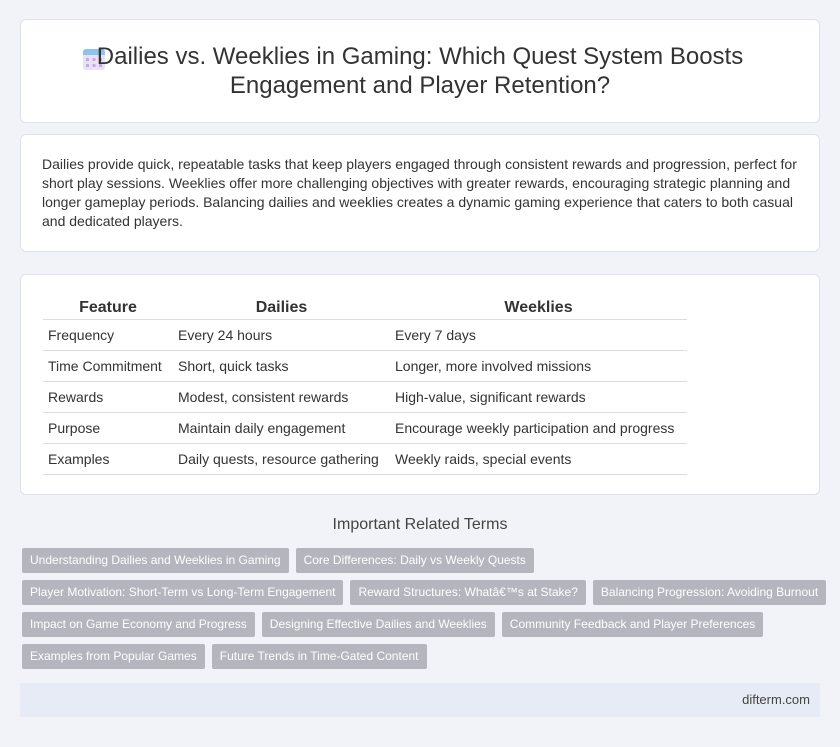  What do you see at coordinates (468, 592) in the screenshot?
I see `related-term-tag: Reward Structures: Whatâ€™s at Stake?` at bounding box center [468, 592].